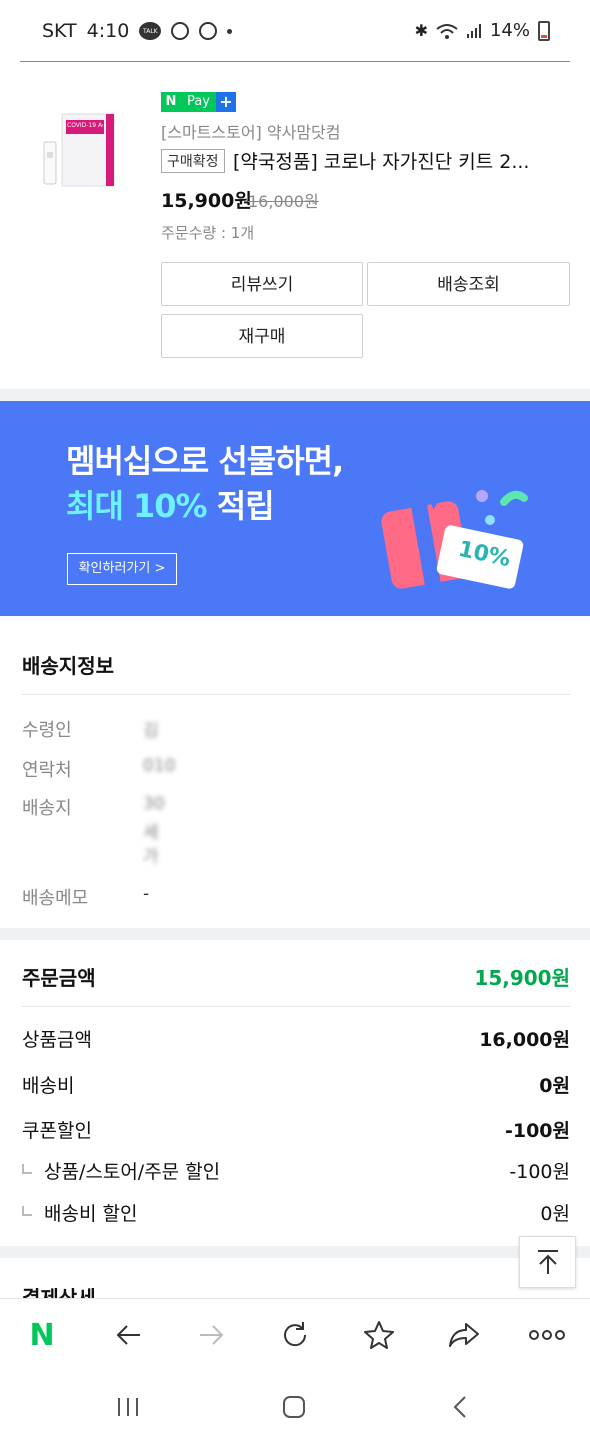 The width and height of the screenshot is (590, 1440). Describe the element at coordinates (379, 1335) in the screenshot. I see `star-icon` at that location.